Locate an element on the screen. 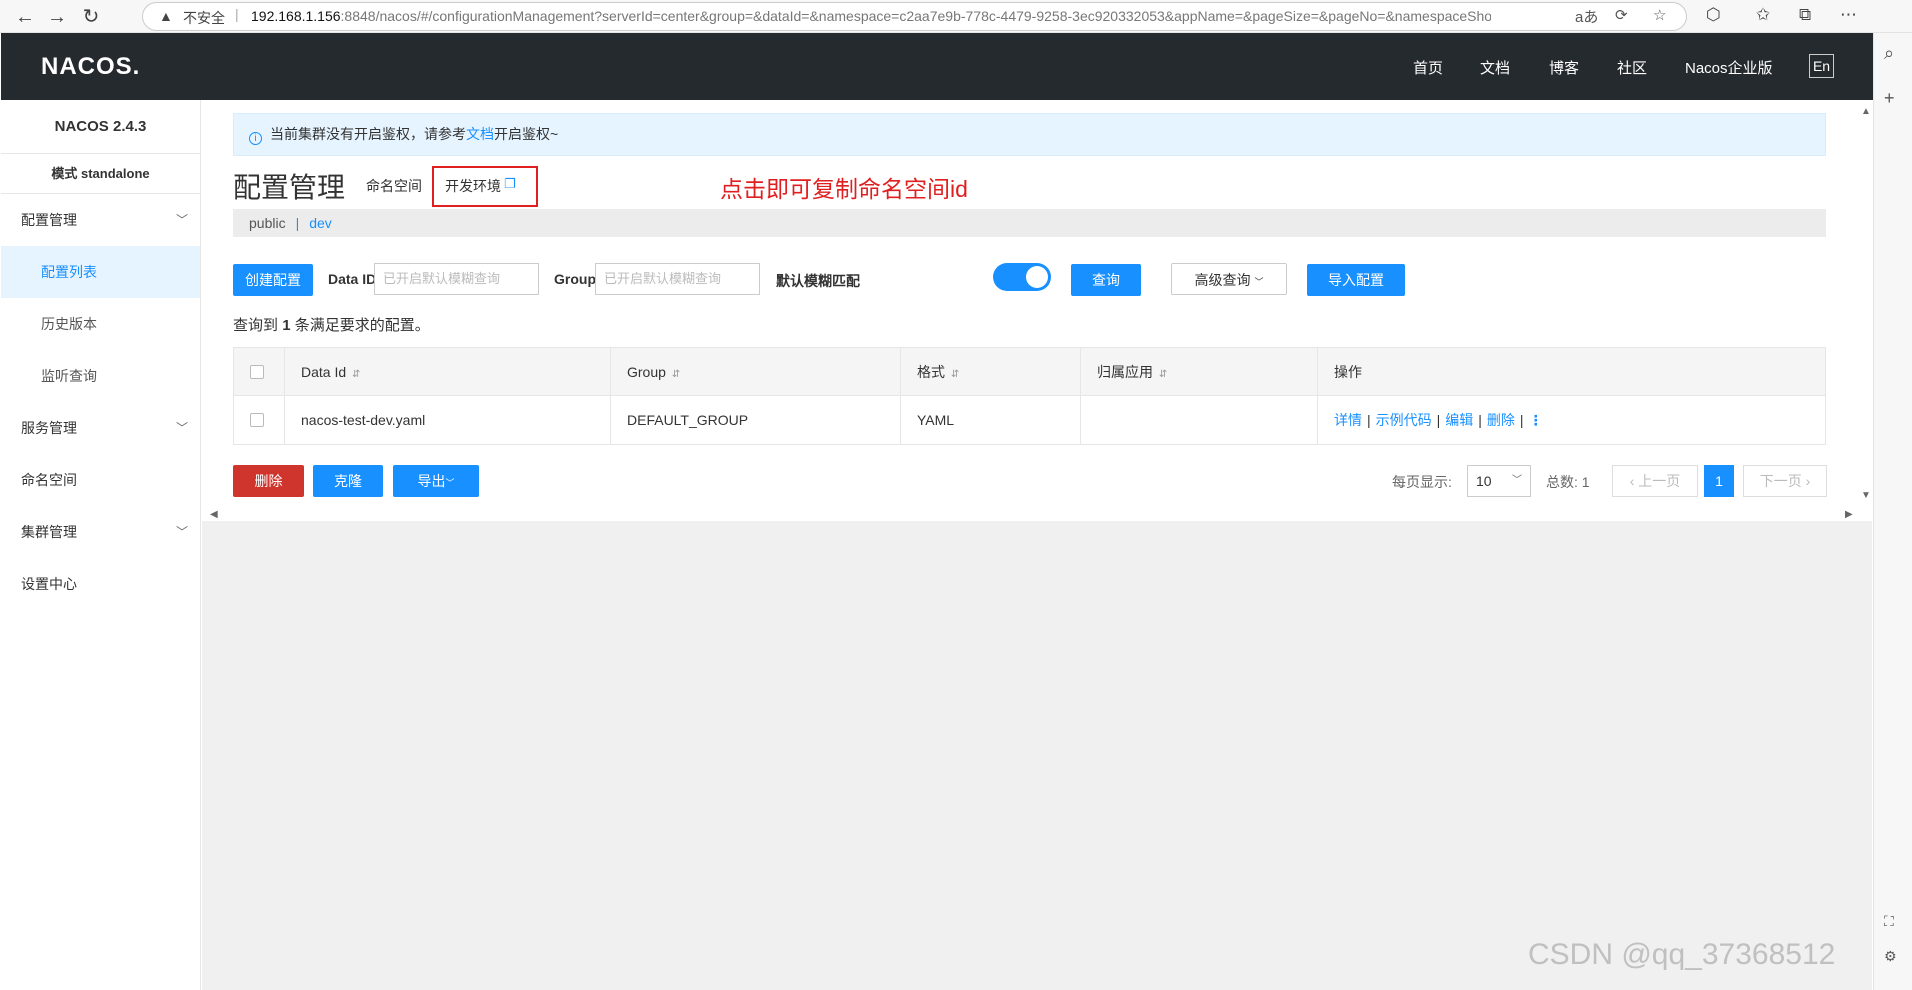 The image size is (1912, 990). info-icon: i is located at coordinates (255, 138).